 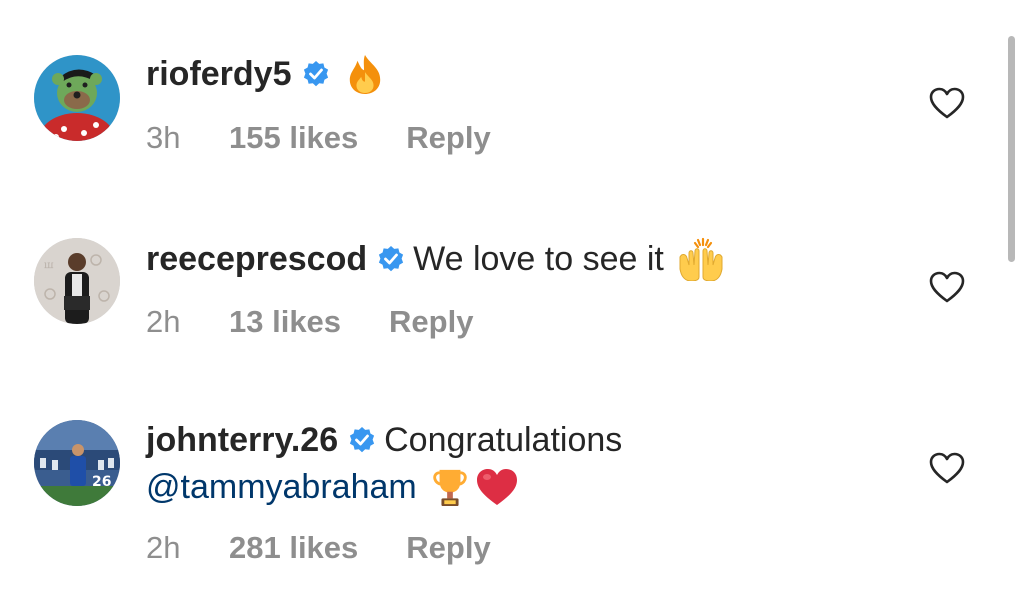 I want to click on mention-link: @tammyabraham, so click(x=281, y=487).